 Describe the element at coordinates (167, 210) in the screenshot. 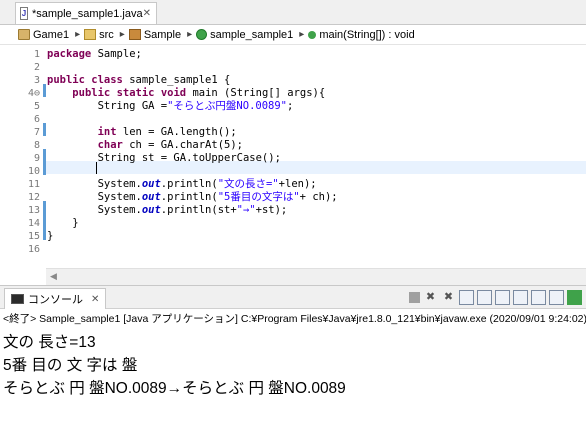

I see `code-text: System.out.println(st+"→"+st);` at that location.